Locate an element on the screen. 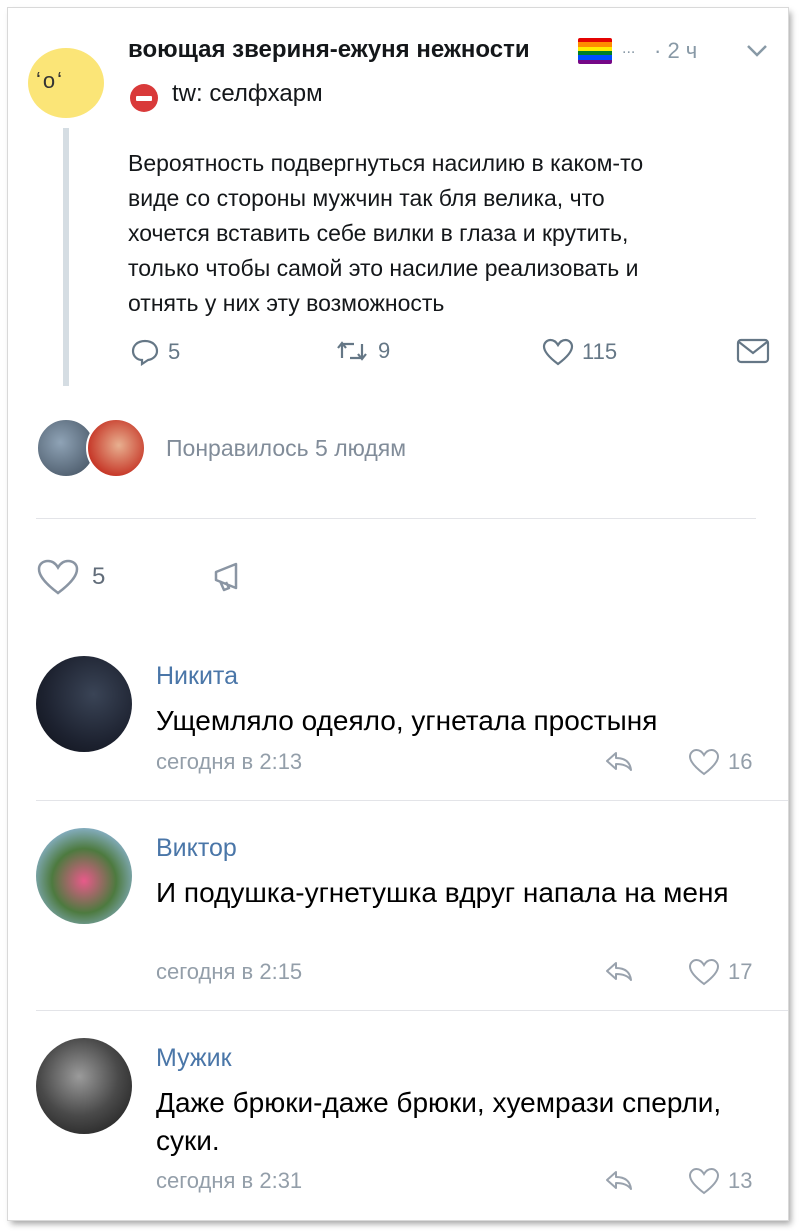 The image size is (800, 1231). reply-count: 5 is located at coordinates (174, 351).